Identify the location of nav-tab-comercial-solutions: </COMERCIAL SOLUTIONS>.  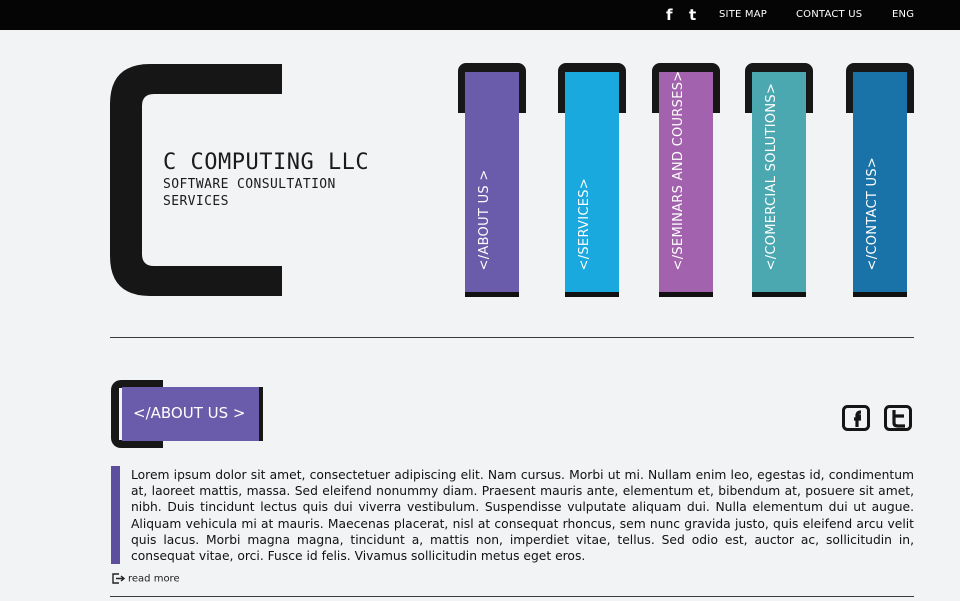
(779, 180).